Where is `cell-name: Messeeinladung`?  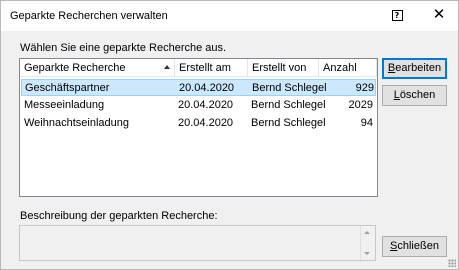 cell-name: Messeeinladung is located at coordinates (64, 105).